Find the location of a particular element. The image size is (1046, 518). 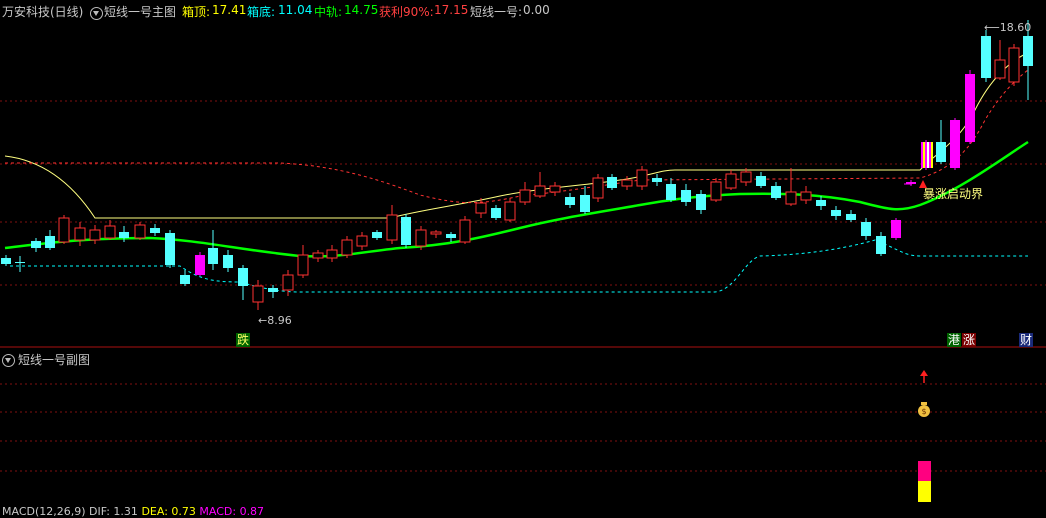

sub-bar-magenta is located at coordinates (924, 471).